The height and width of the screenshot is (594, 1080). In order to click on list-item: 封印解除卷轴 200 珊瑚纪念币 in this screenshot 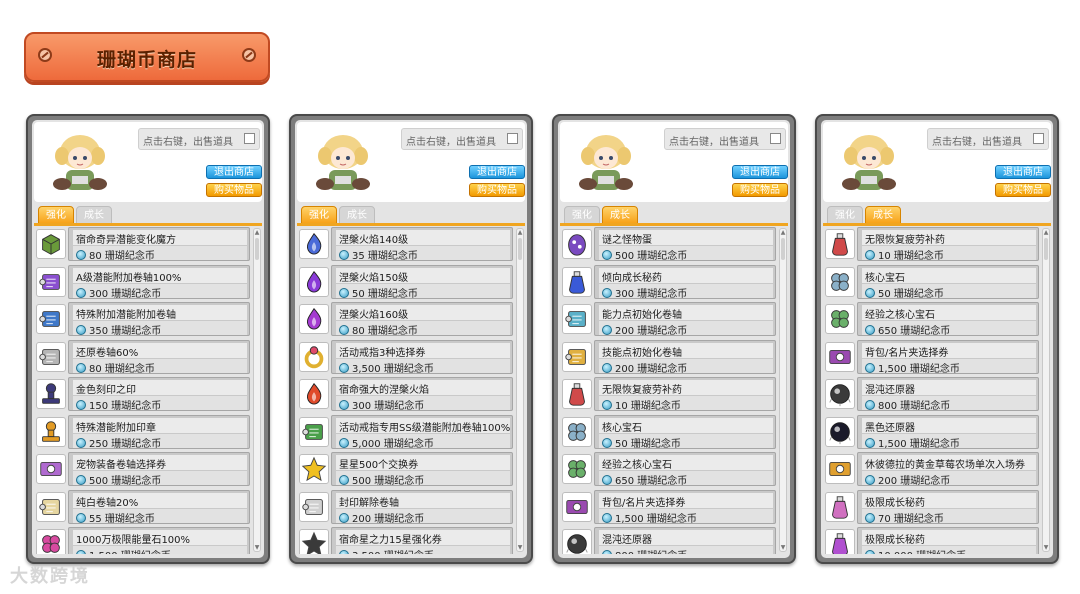, I will do `click(405, 507)`.